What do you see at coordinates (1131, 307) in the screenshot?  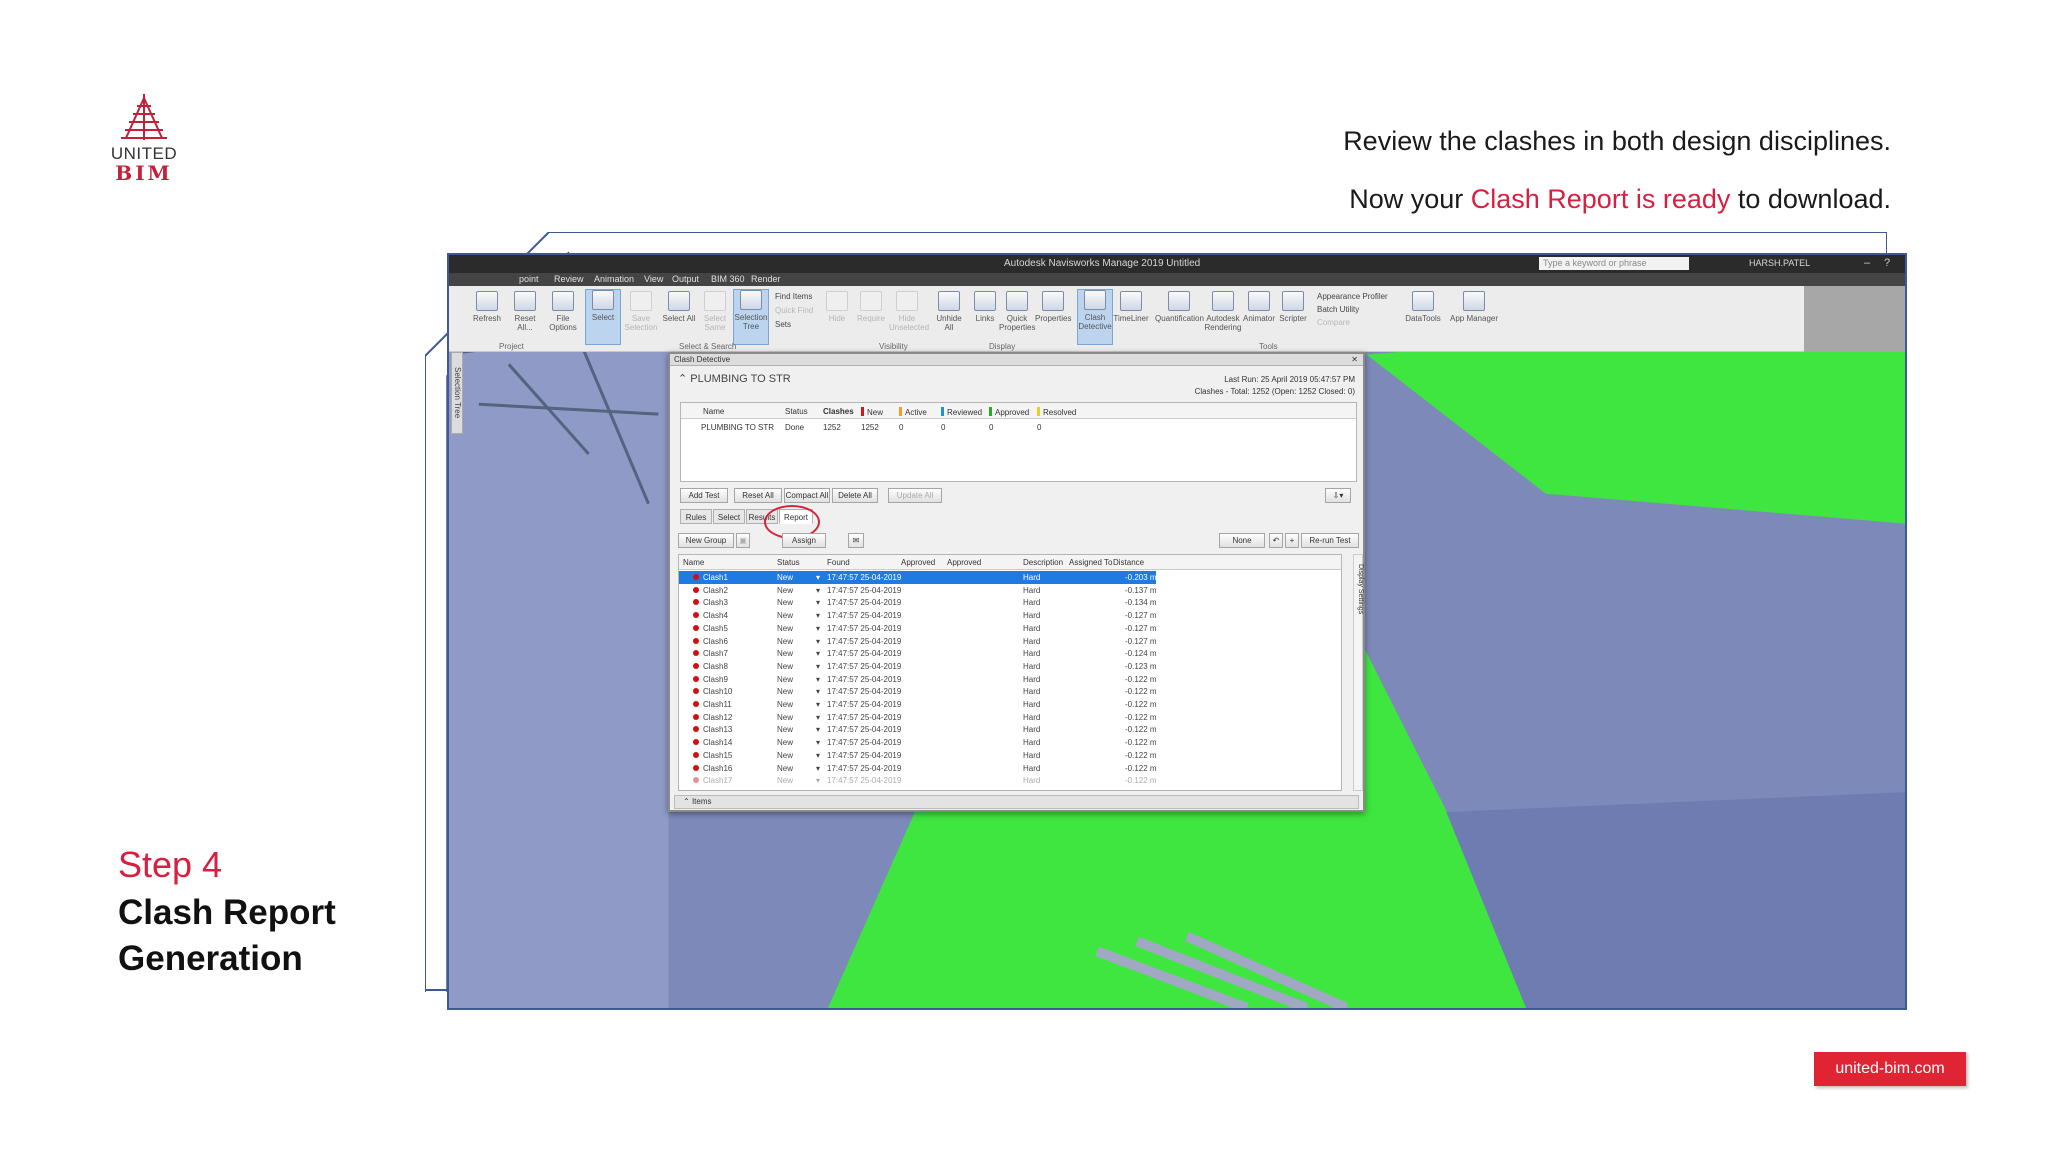 I see `timeliner-button: TimeLiner` at bounding box center [1131, 307].